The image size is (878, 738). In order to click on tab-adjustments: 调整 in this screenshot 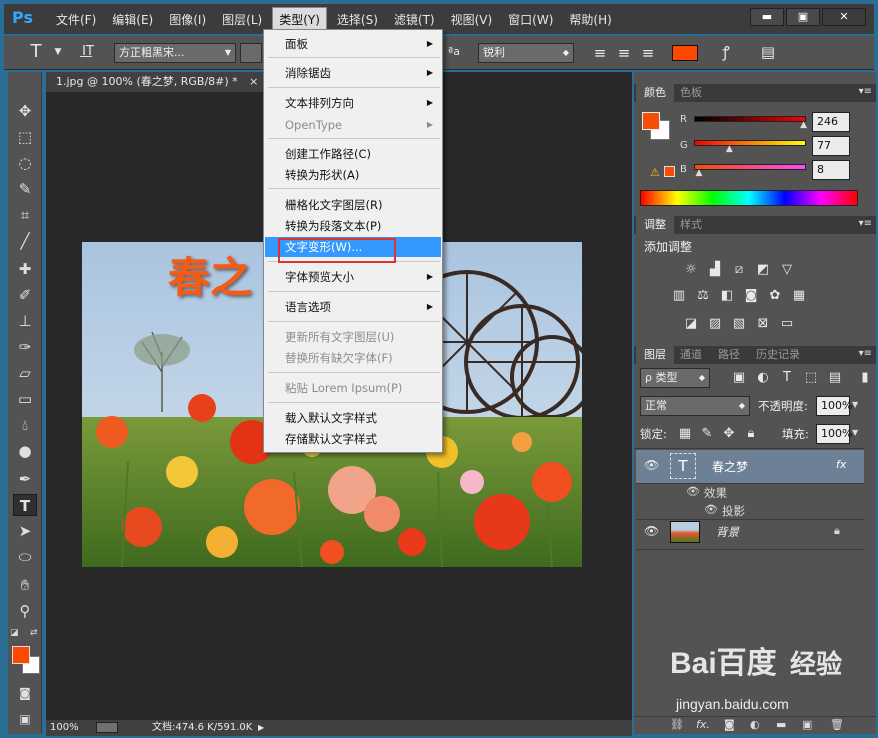, I will do `click(655, 225)`.